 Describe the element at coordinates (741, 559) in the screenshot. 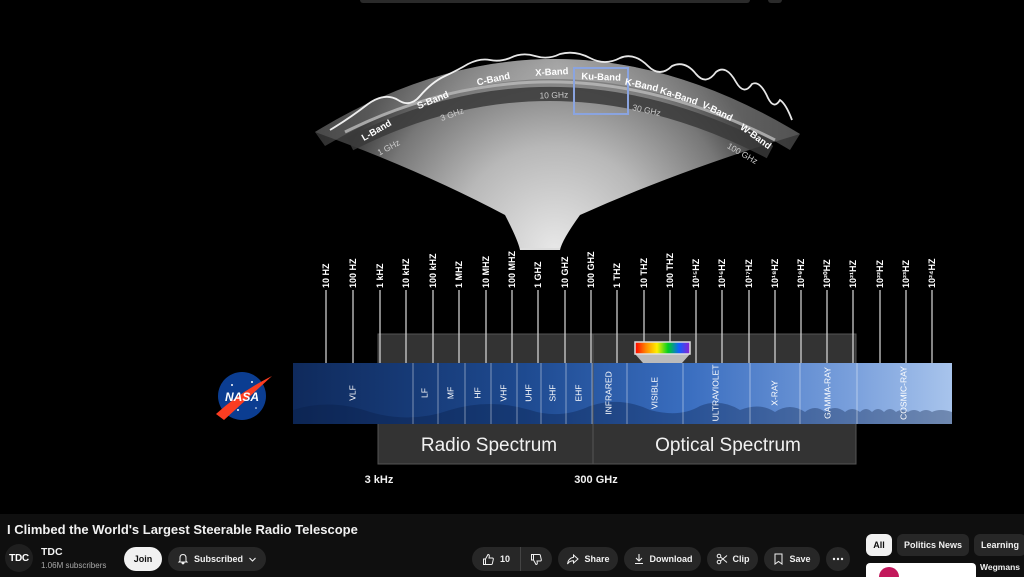

I see `clip-label: Clip` at that location.